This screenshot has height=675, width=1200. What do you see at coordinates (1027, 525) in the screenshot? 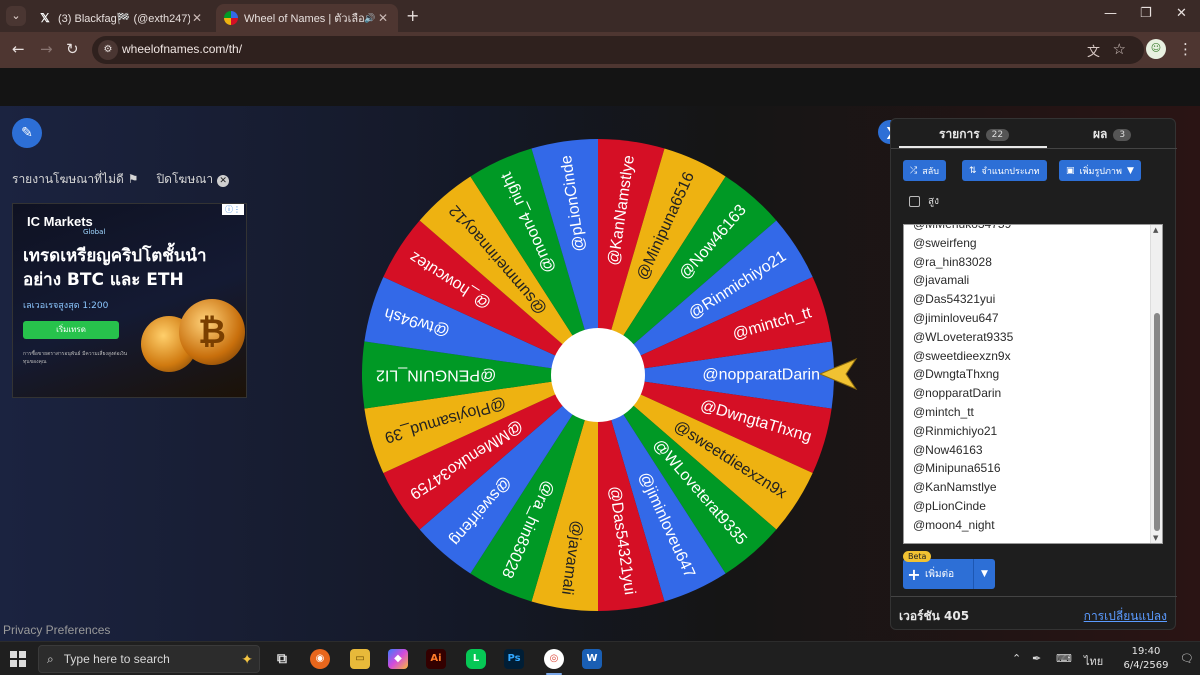
I see `entry-line: @moon4_night` at bounding box center [1027, 525].